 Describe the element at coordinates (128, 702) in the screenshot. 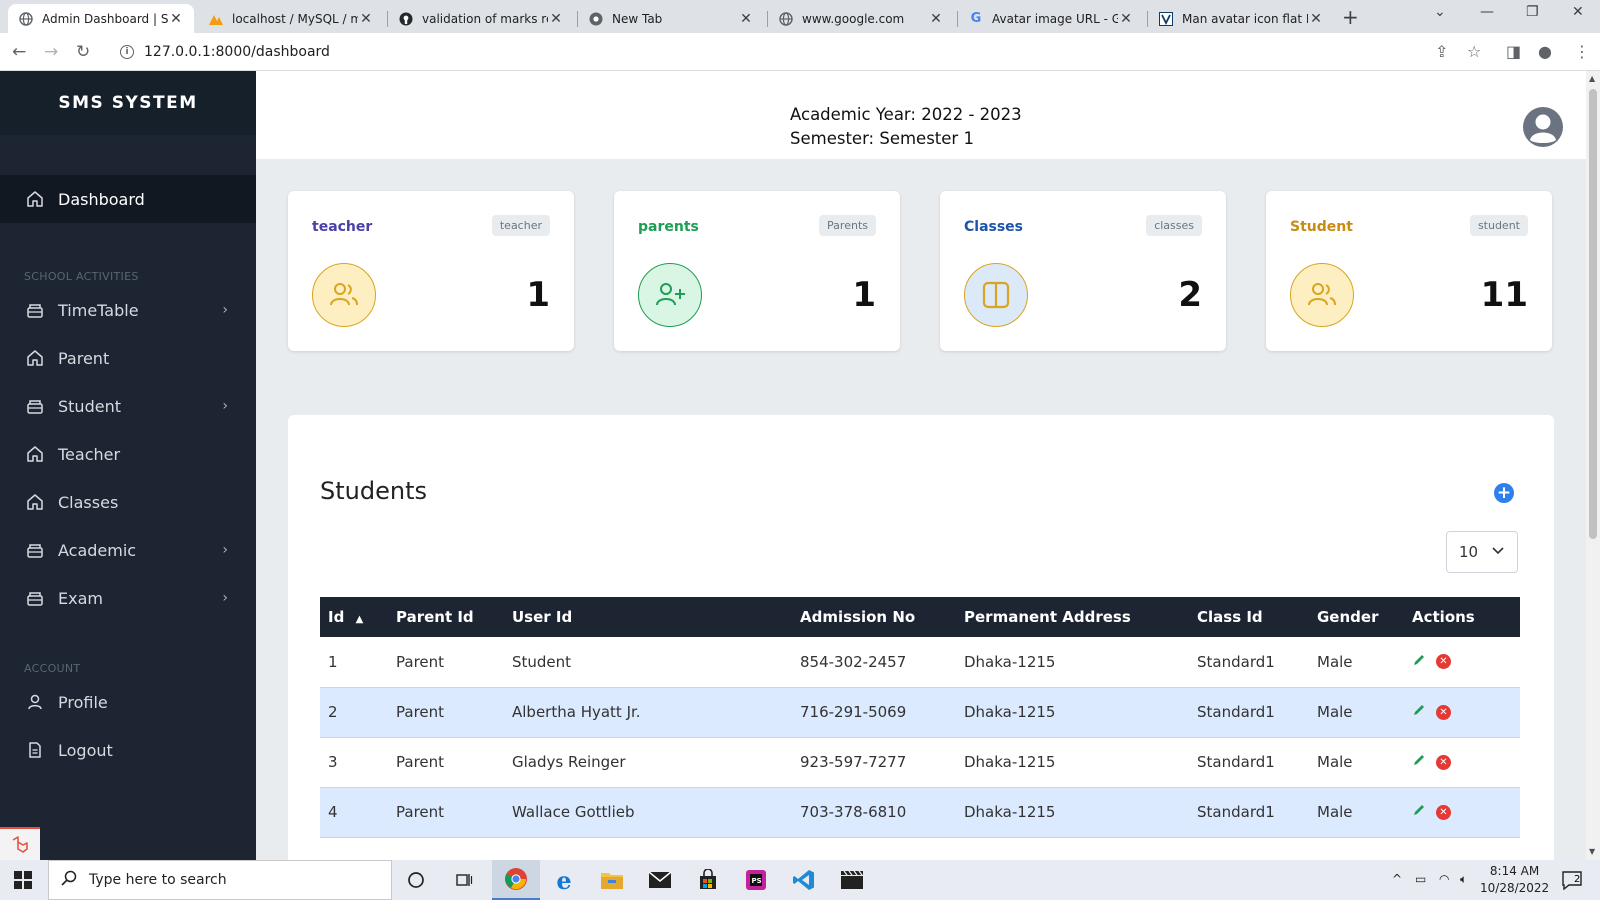

I see `sidebar-item-profile: Profile` at that location.